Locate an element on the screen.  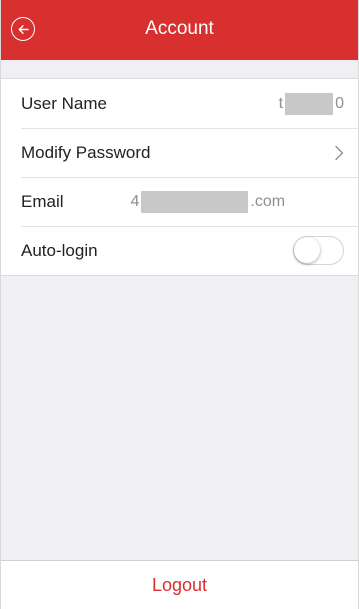
back-button is located at coordinates (23, 29).